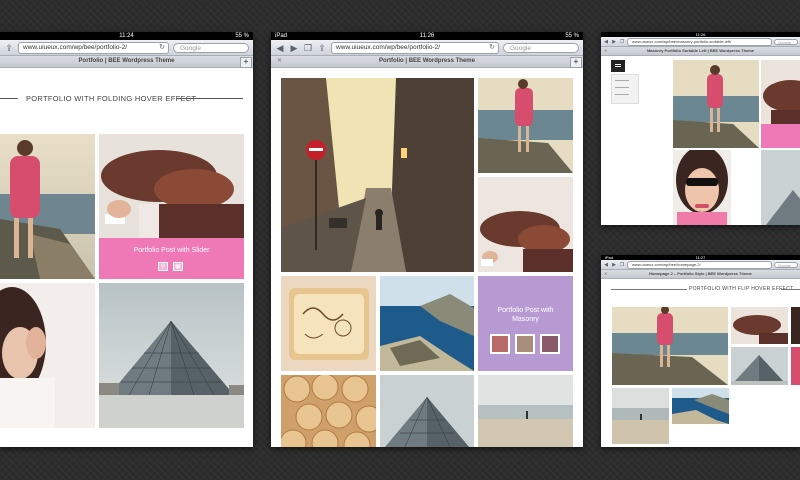 The width and height of the screenshot is (800, 480). I want to click on status-bar: iPad 11:26 55 %, so click(427, 36).